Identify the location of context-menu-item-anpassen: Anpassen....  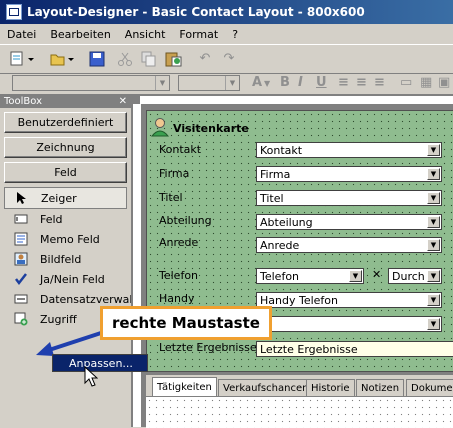
(100, 363).